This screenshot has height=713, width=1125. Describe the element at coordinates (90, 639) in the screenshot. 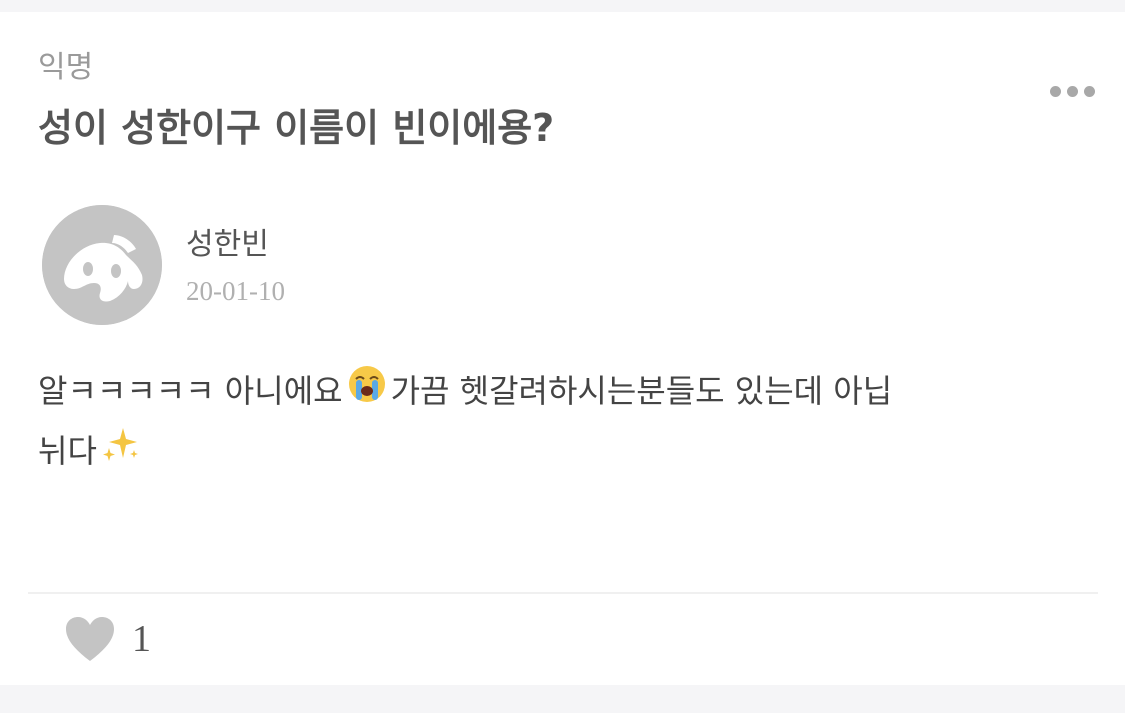

I see `heart-icon` at that location.